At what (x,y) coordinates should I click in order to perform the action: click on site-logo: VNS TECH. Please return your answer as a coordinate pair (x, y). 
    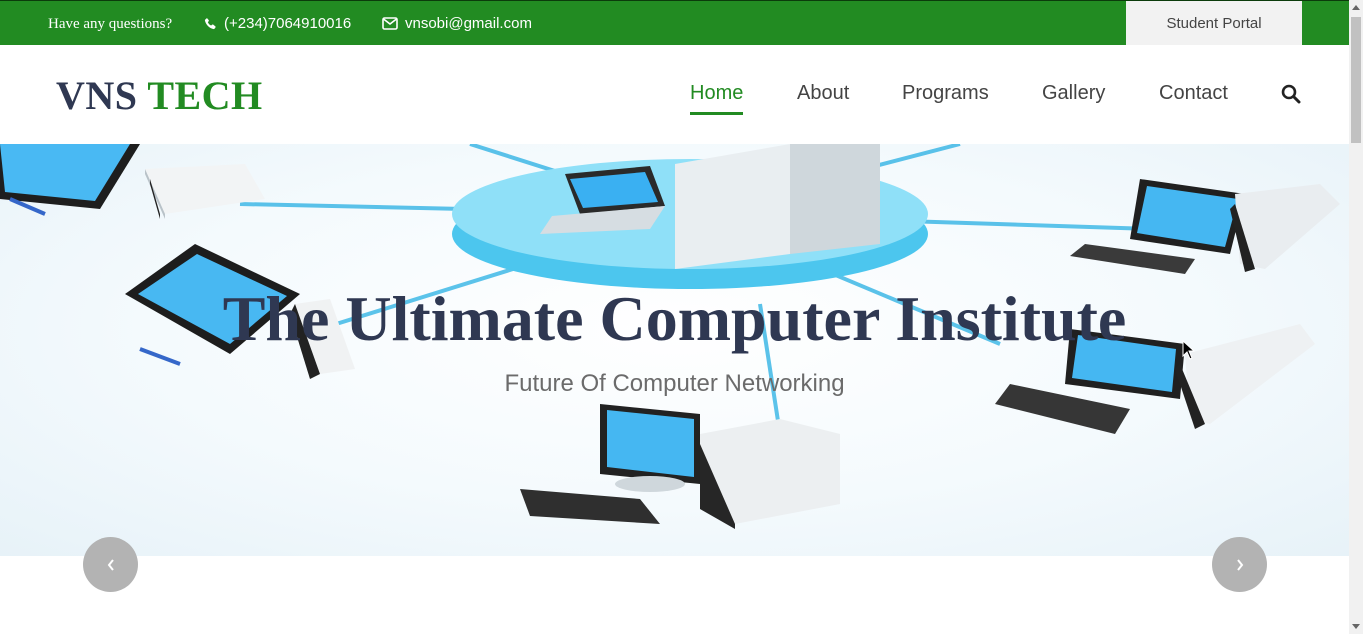
    Looking at the image, I should click on (159, 95).